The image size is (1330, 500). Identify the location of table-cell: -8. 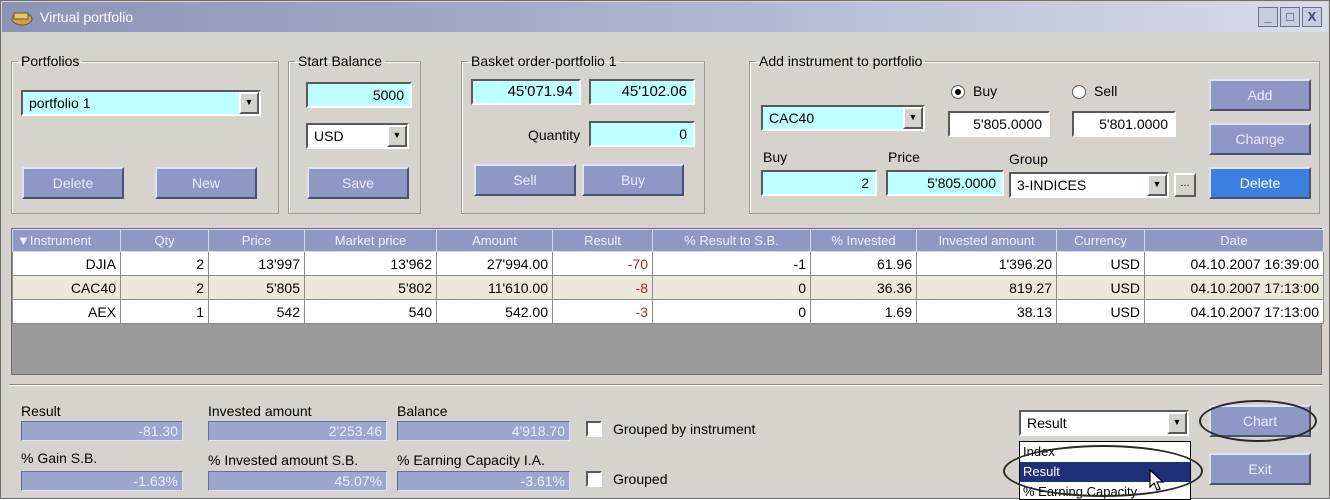
(602, 287).